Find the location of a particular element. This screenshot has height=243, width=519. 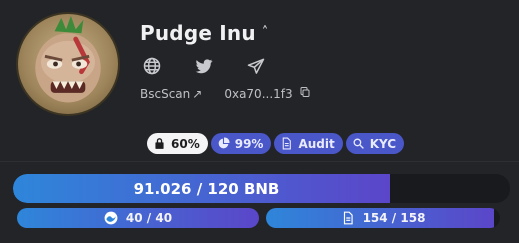

raise-progress-bar: 91.026 / 120 BNB is located at coordinates (261, 188).